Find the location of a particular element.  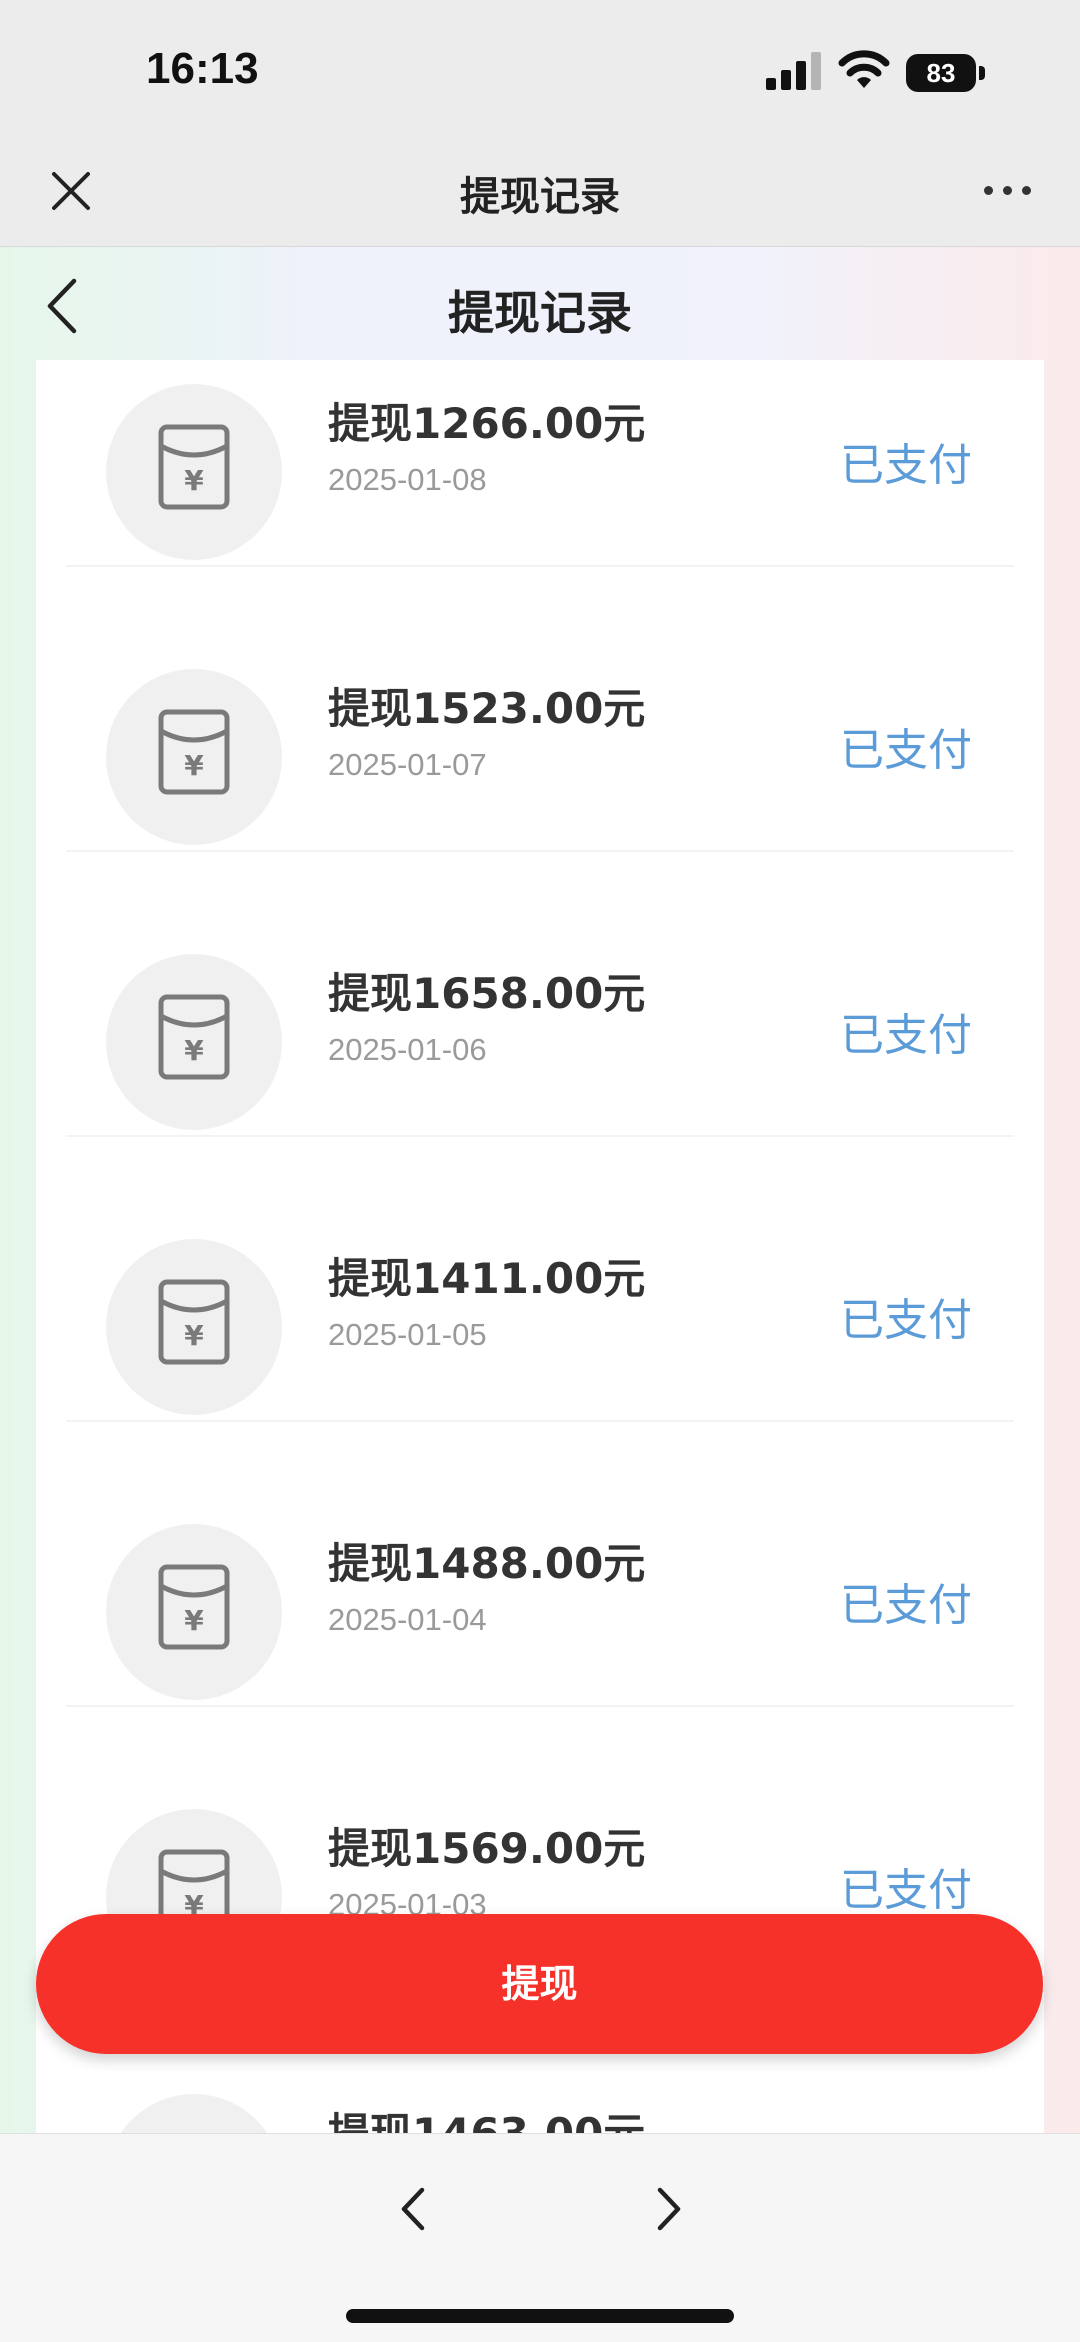

record-amount: 提现1523.00元 is located at coordinates (487, 708).